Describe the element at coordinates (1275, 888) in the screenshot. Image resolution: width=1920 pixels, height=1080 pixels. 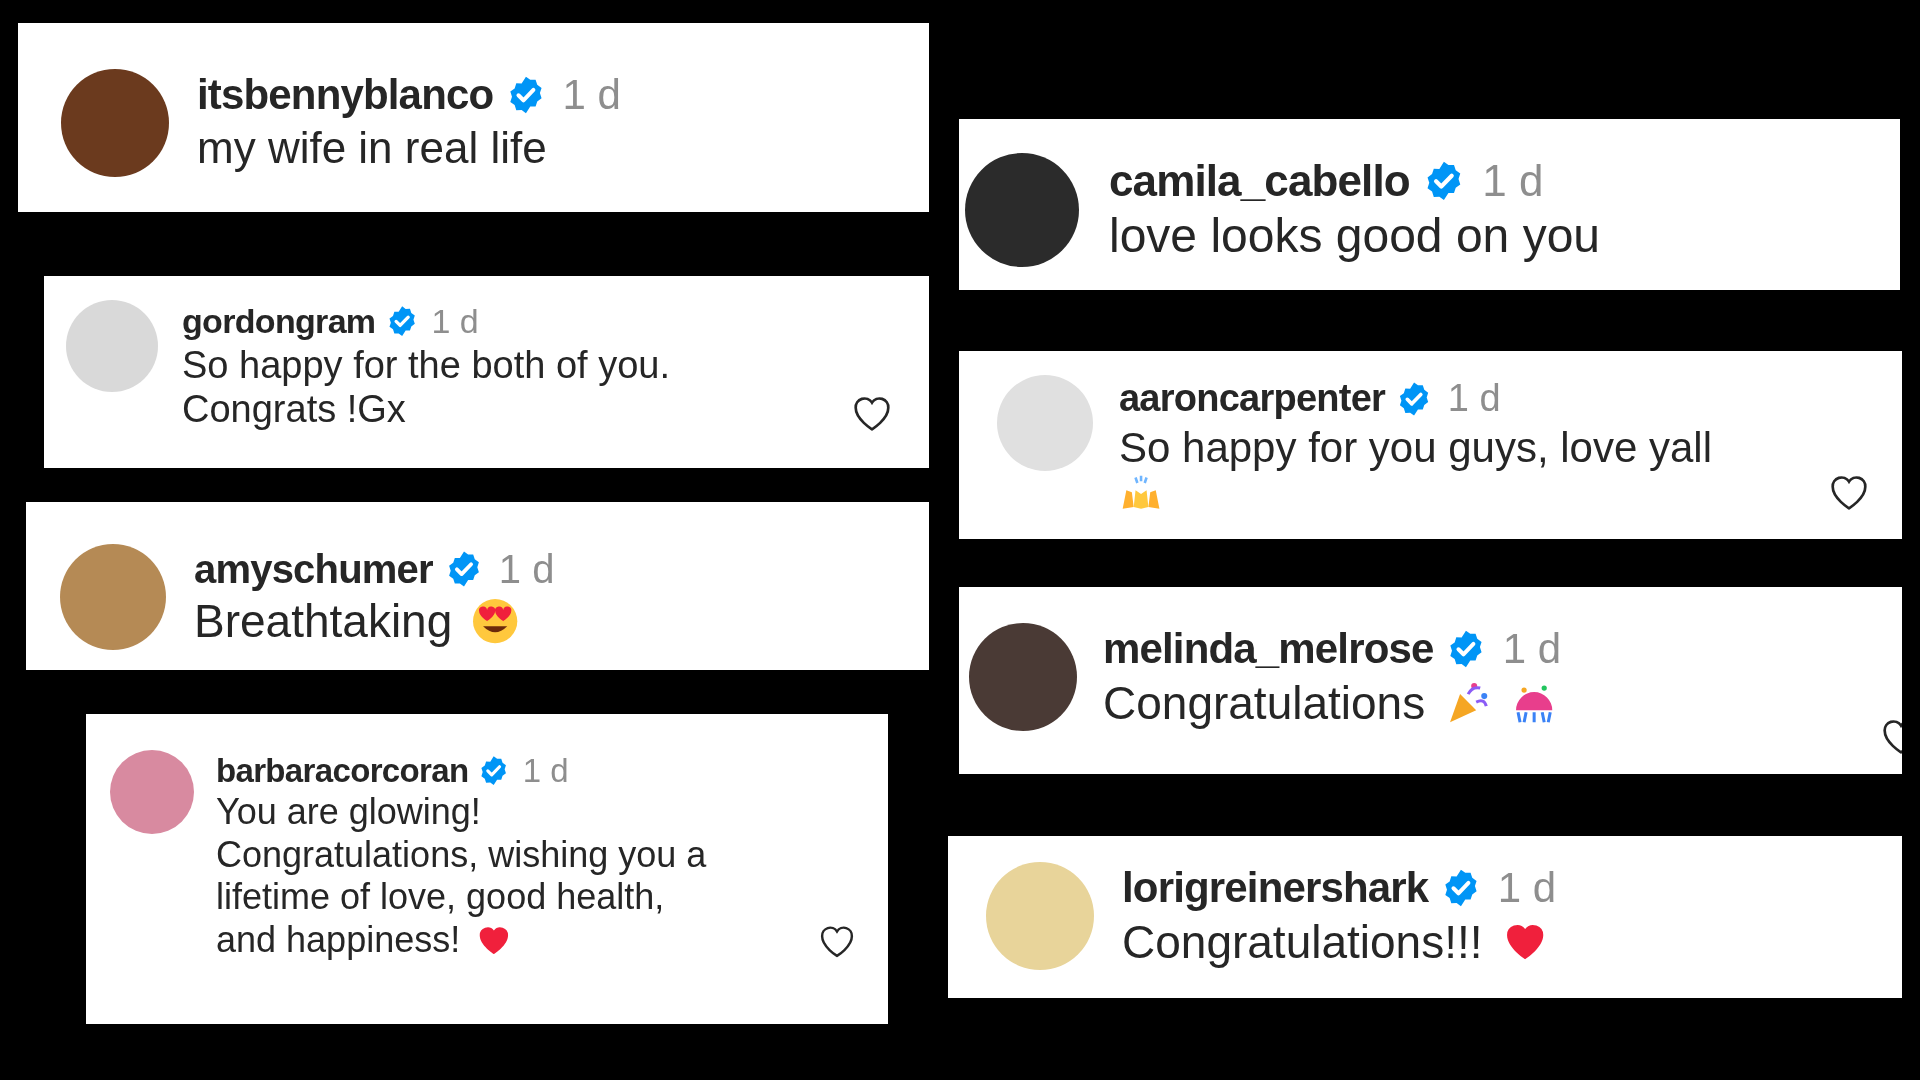
I see `username: lorigreinershark` at that location.